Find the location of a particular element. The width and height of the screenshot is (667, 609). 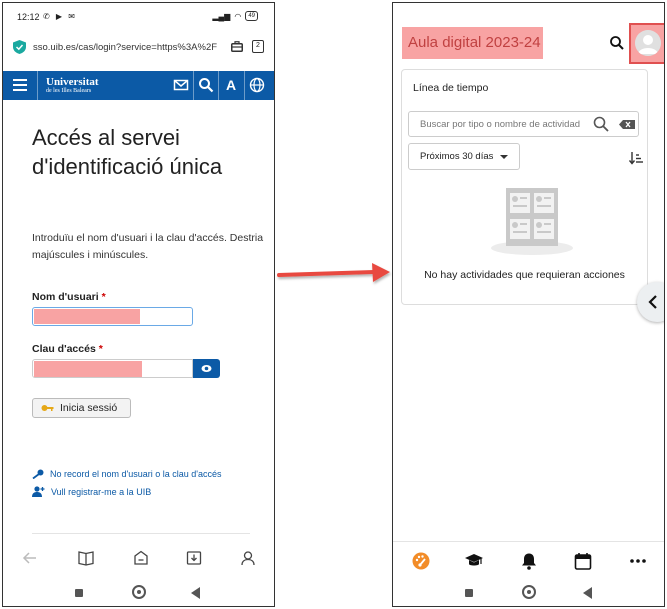

avatar-icon is located at coordinates (648, 43).